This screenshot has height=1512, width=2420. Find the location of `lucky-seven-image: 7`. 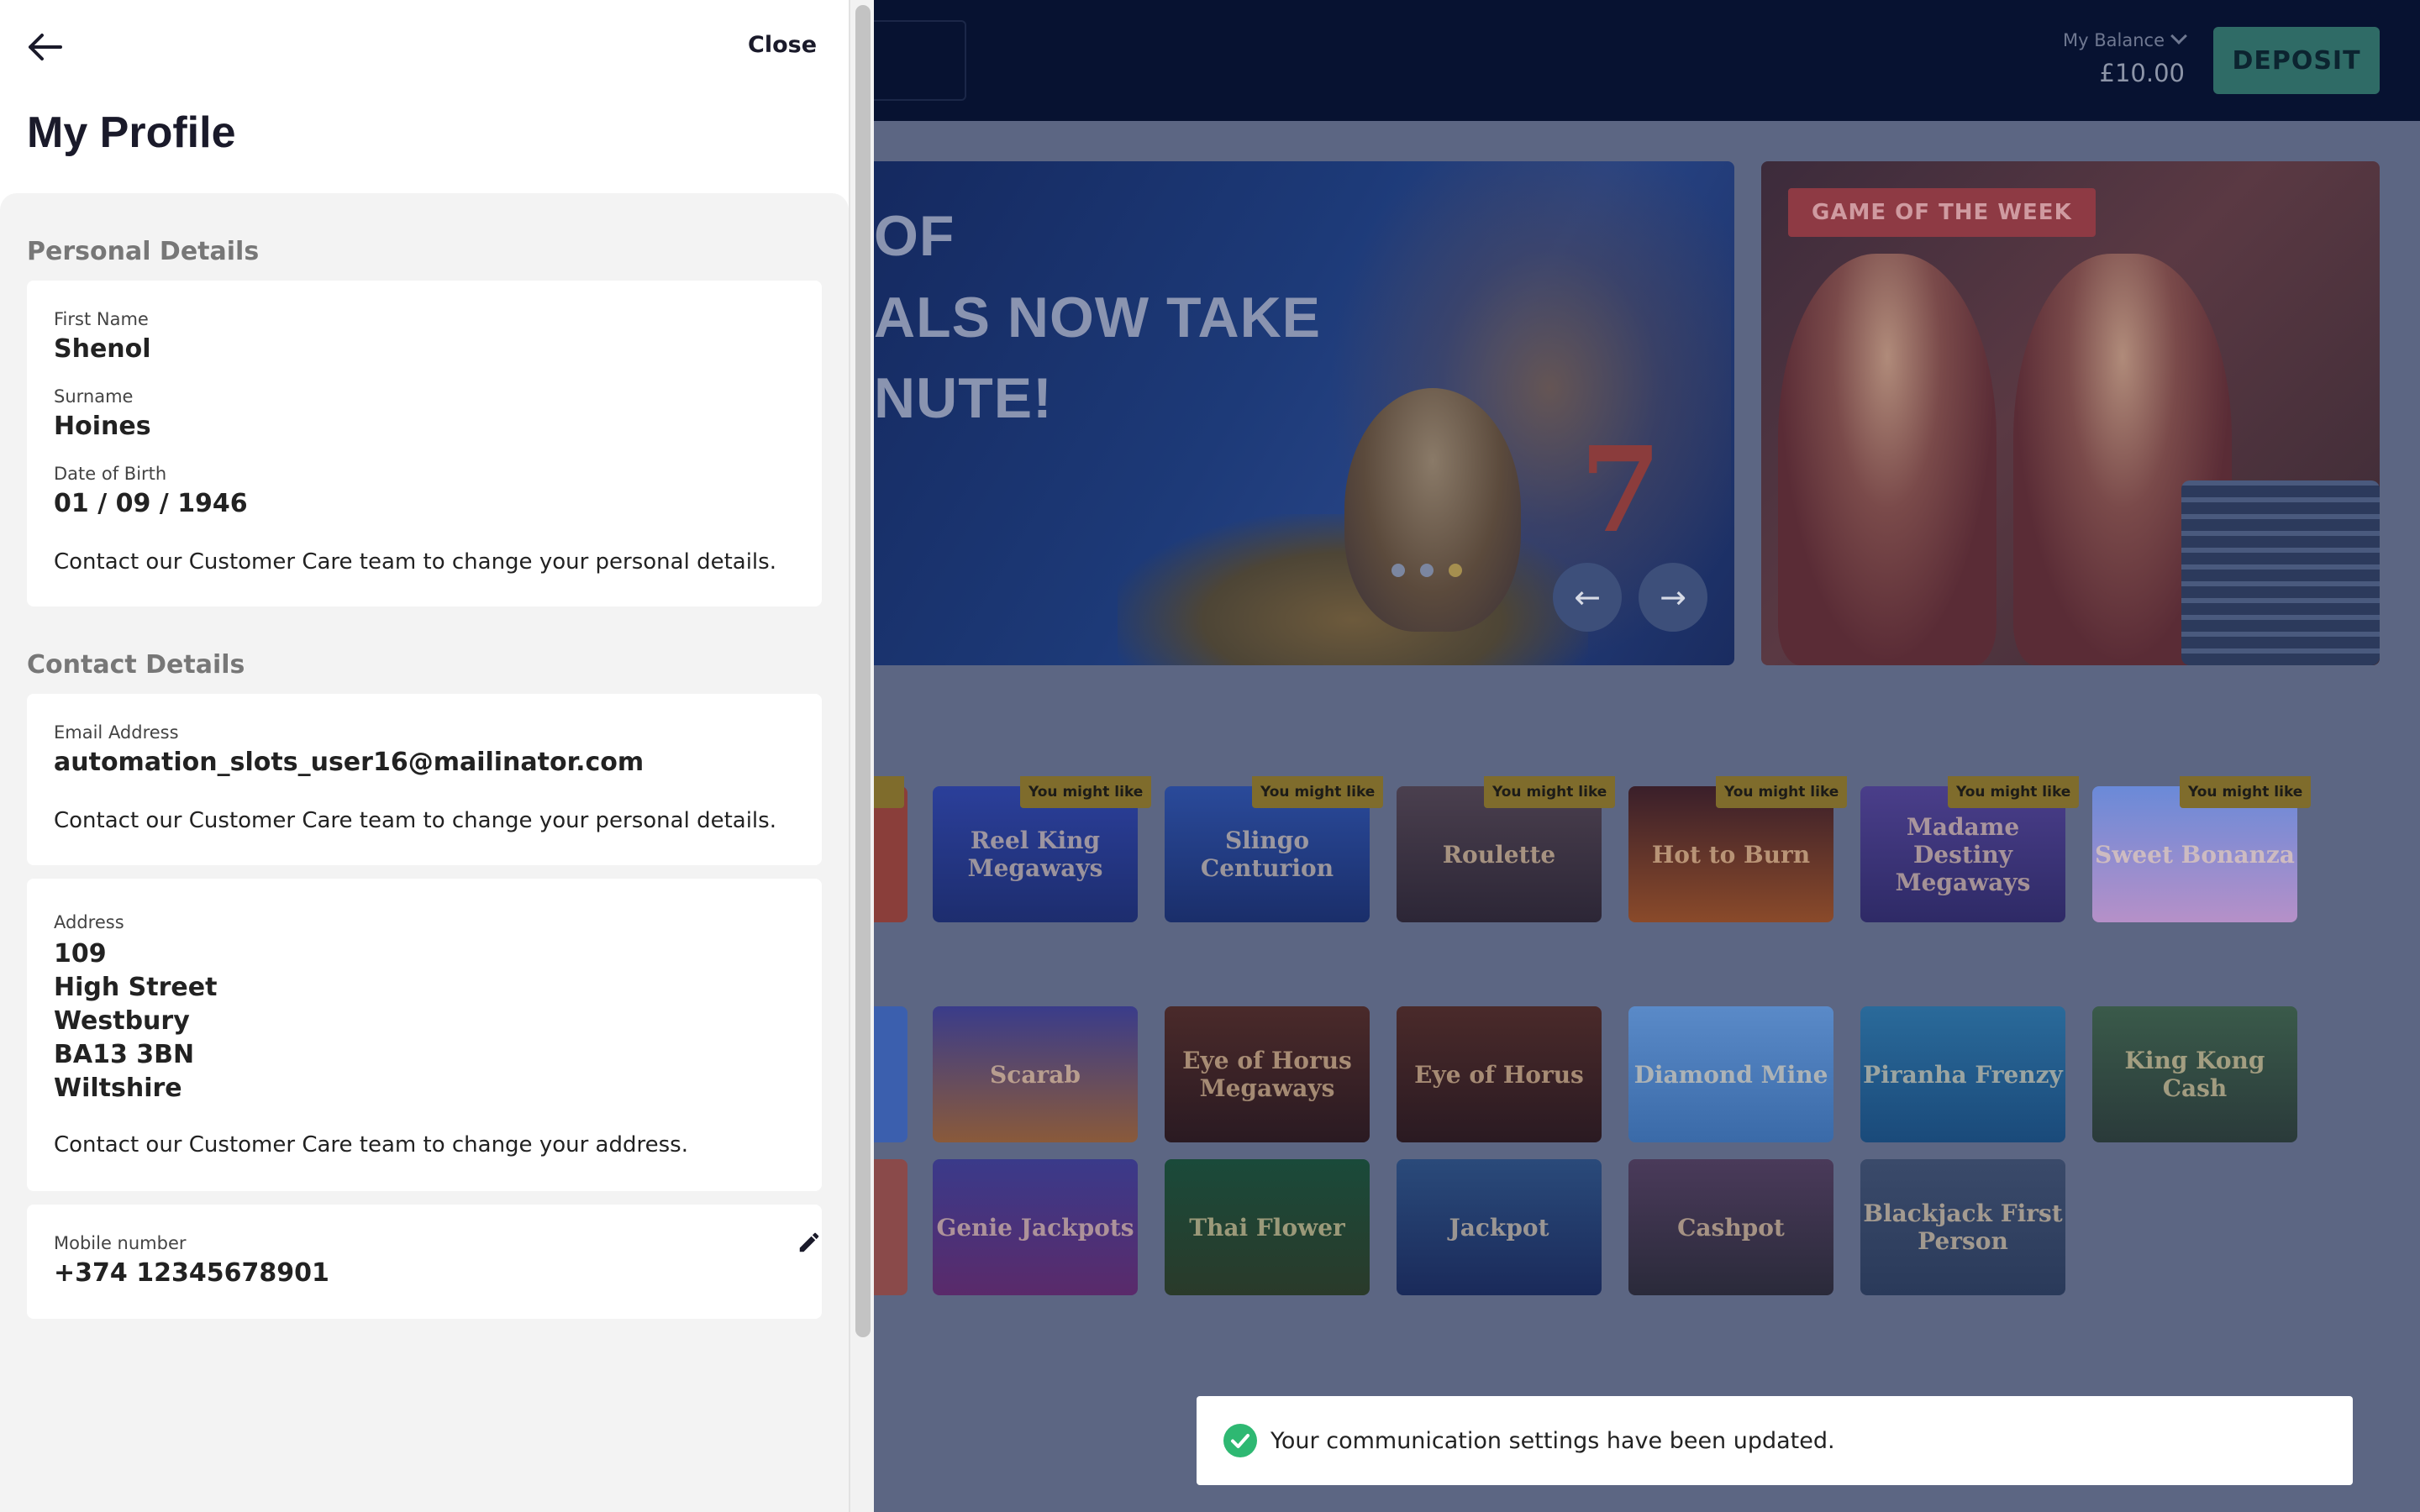

lucky-seven-image: 7 is located at coordinates (1621, 490).